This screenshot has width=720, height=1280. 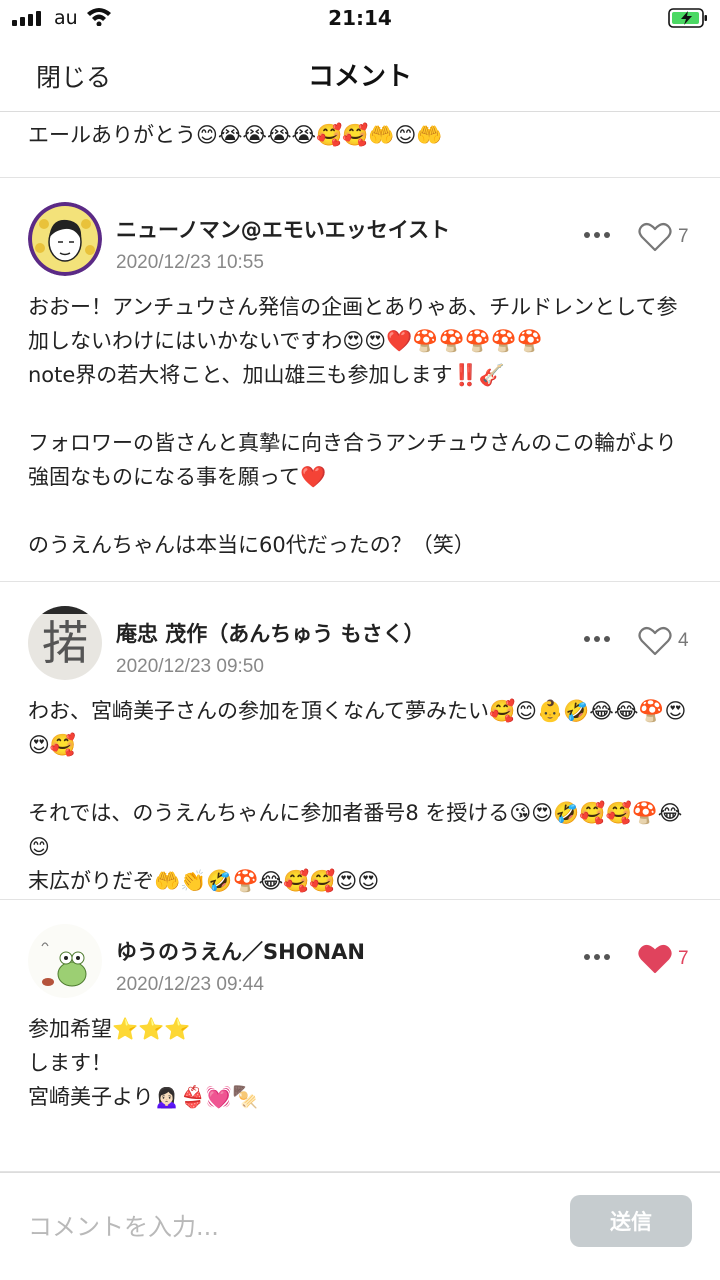 I want to click on author-name: ゆうのうえん／SHONAN, so click(x=240, y=951).